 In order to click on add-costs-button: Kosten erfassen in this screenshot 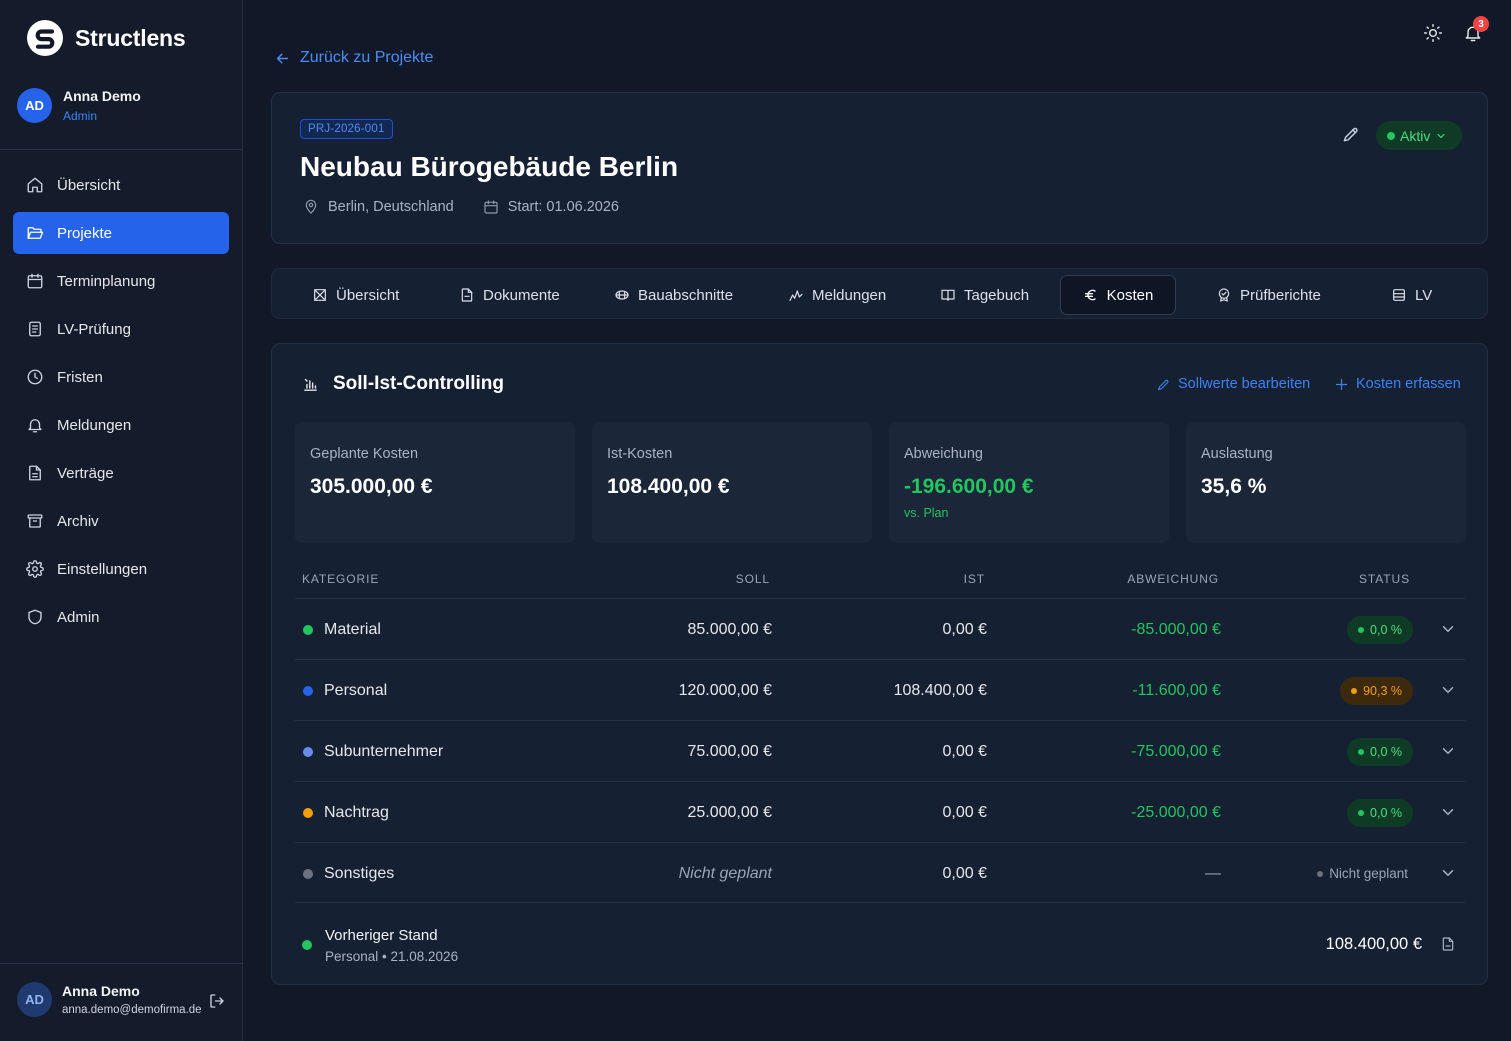, I will do `click(1397, 384)`.